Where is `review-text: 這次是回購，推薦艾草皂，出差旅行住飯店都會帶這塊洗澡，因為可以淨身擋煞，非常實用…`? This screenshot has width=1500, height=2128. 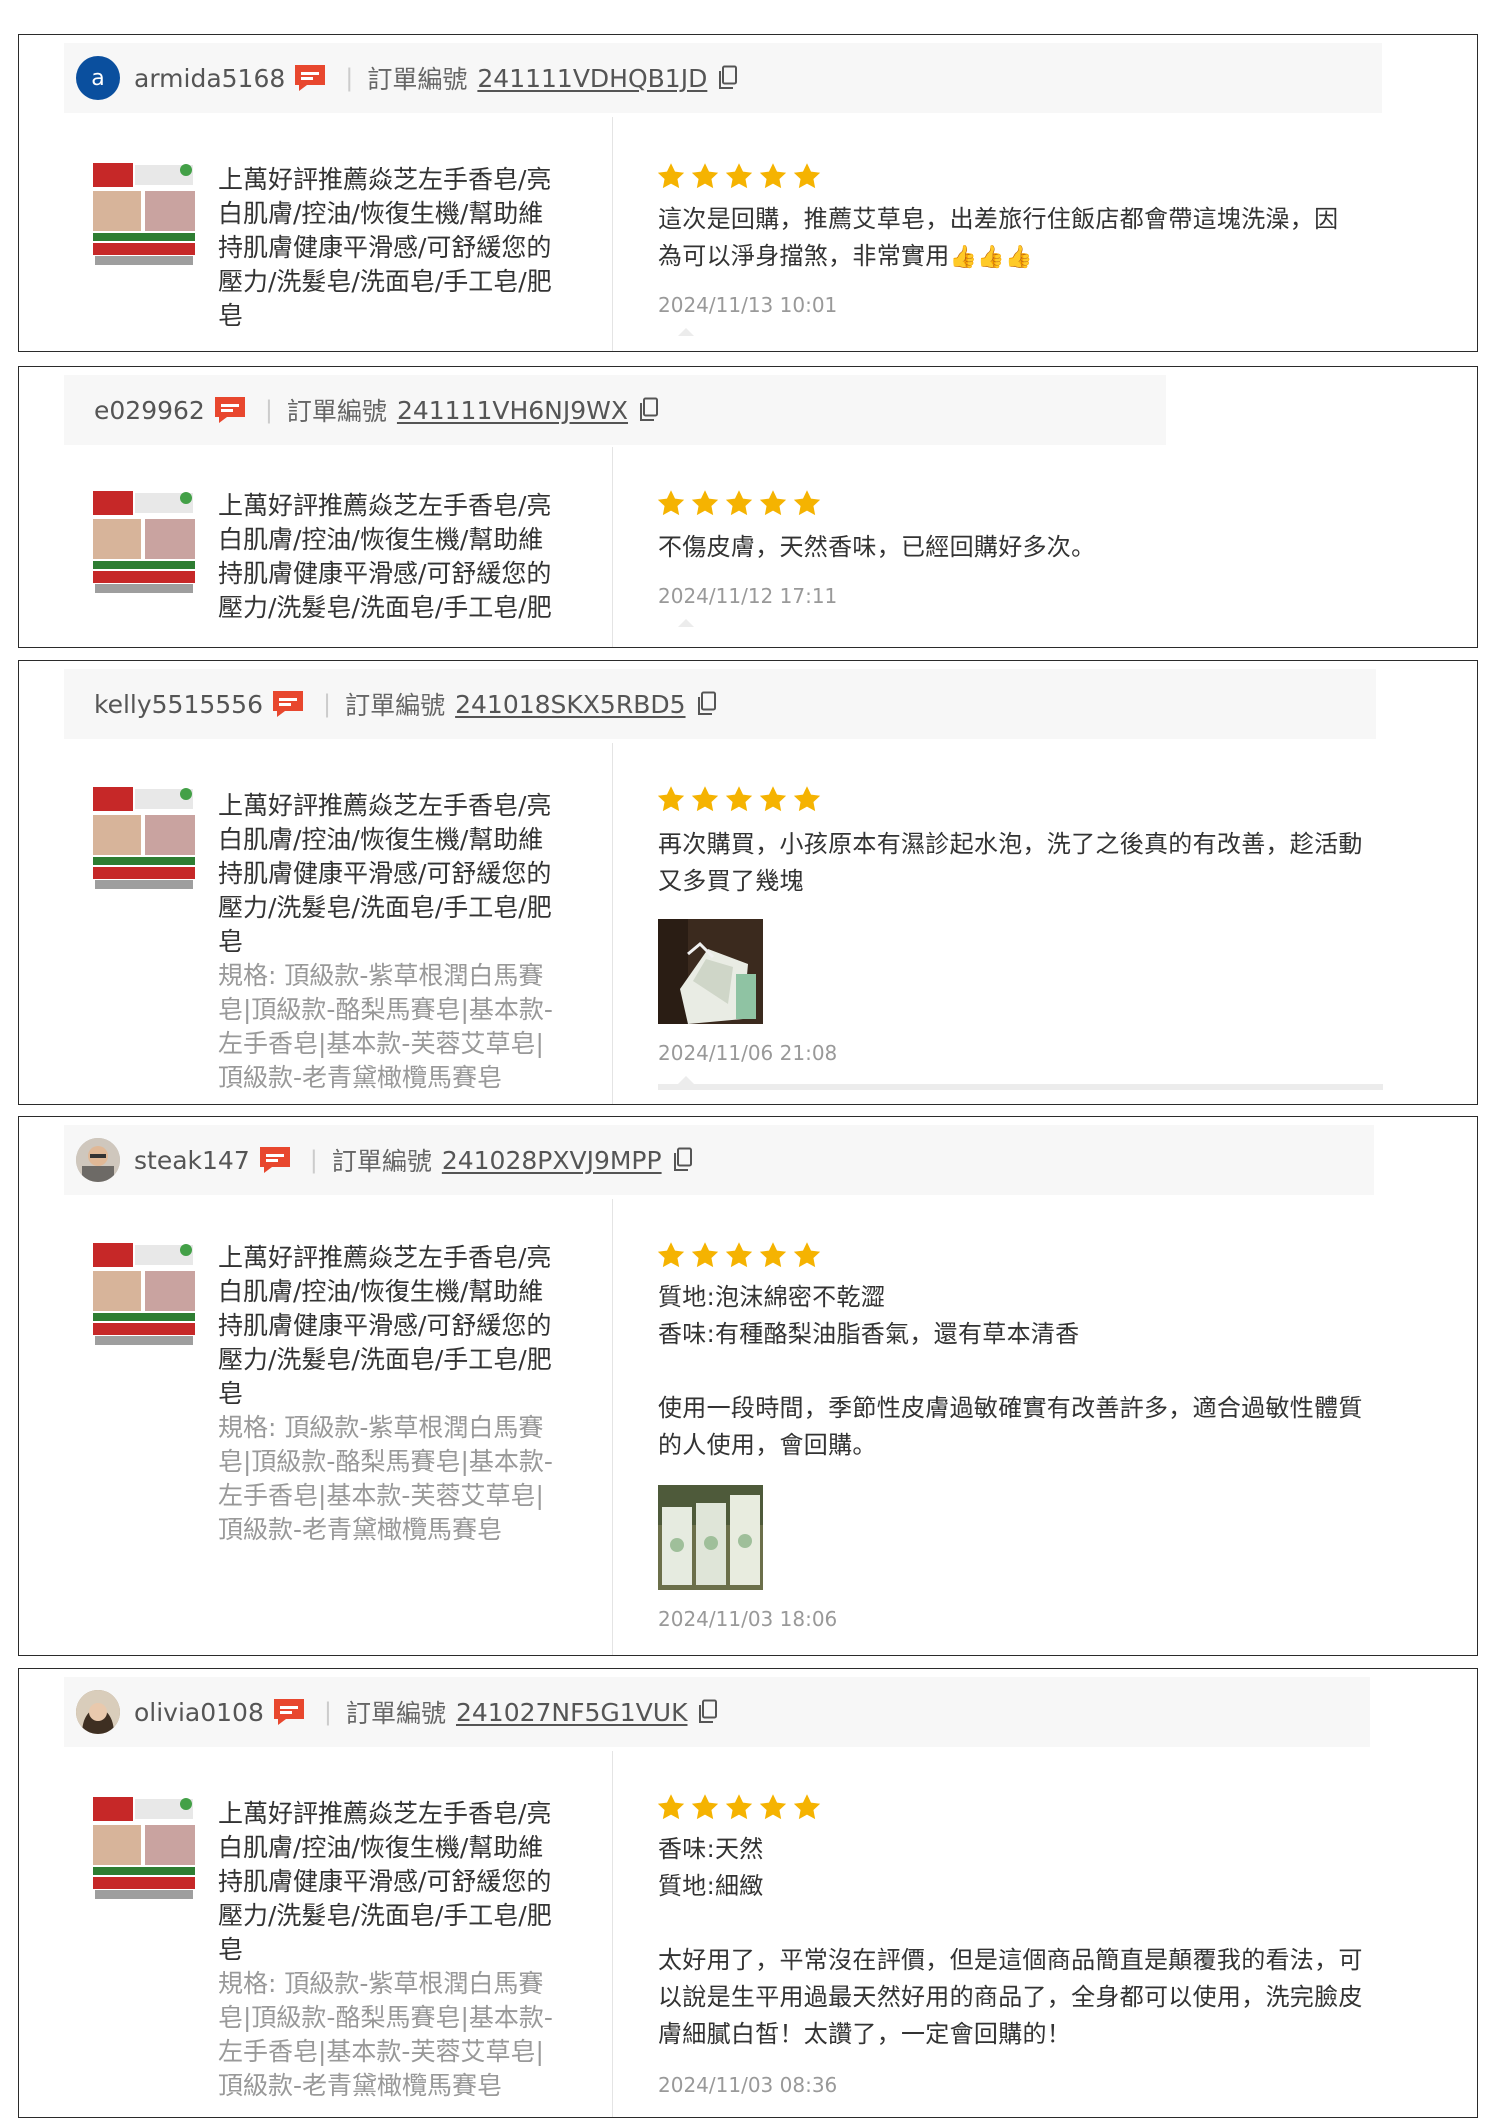 review-text: 這次是回購，推薦艾草皂，出差旅行住飯店都會帶這塊洗澡，因為可以淨身擋煞，非常實用… is located at coordinates (1008, 238).